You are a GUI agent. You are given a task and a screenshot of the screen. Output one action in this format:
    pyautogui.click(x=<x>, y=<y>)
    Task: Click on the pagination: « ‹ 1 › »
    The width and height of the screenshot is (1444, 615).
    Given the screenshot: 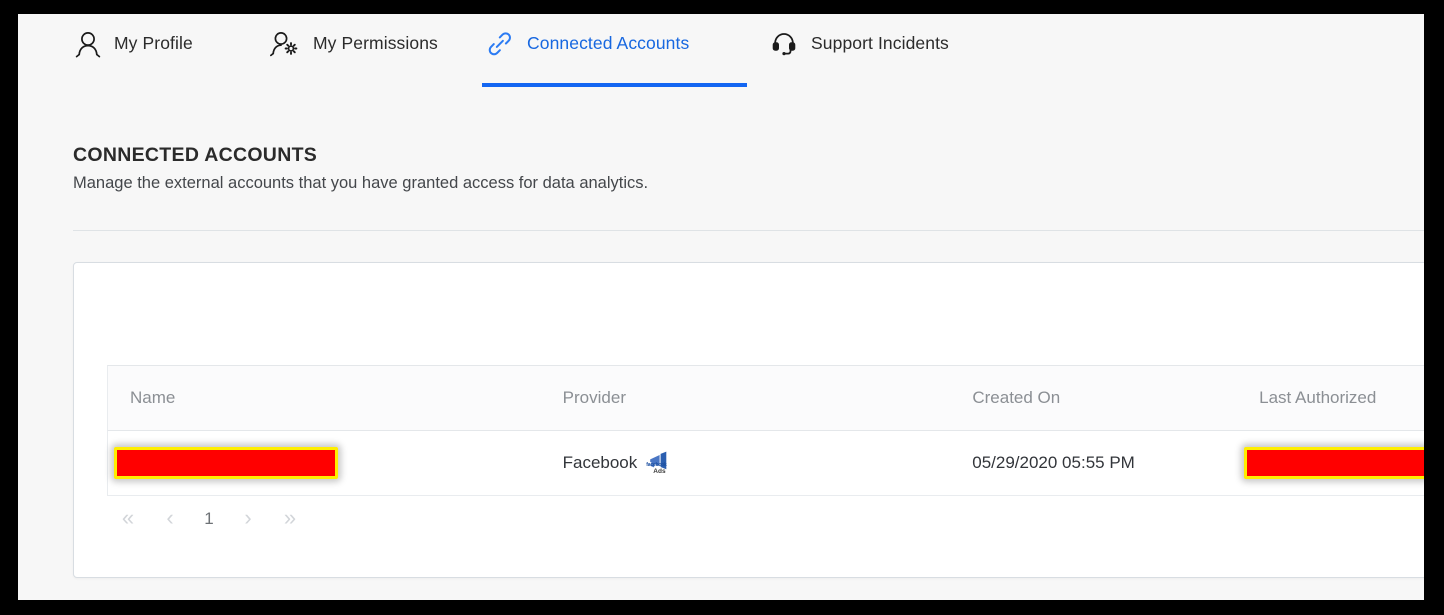 What is the action you would take?
    pyautogui.click(x=209, y=518)
    